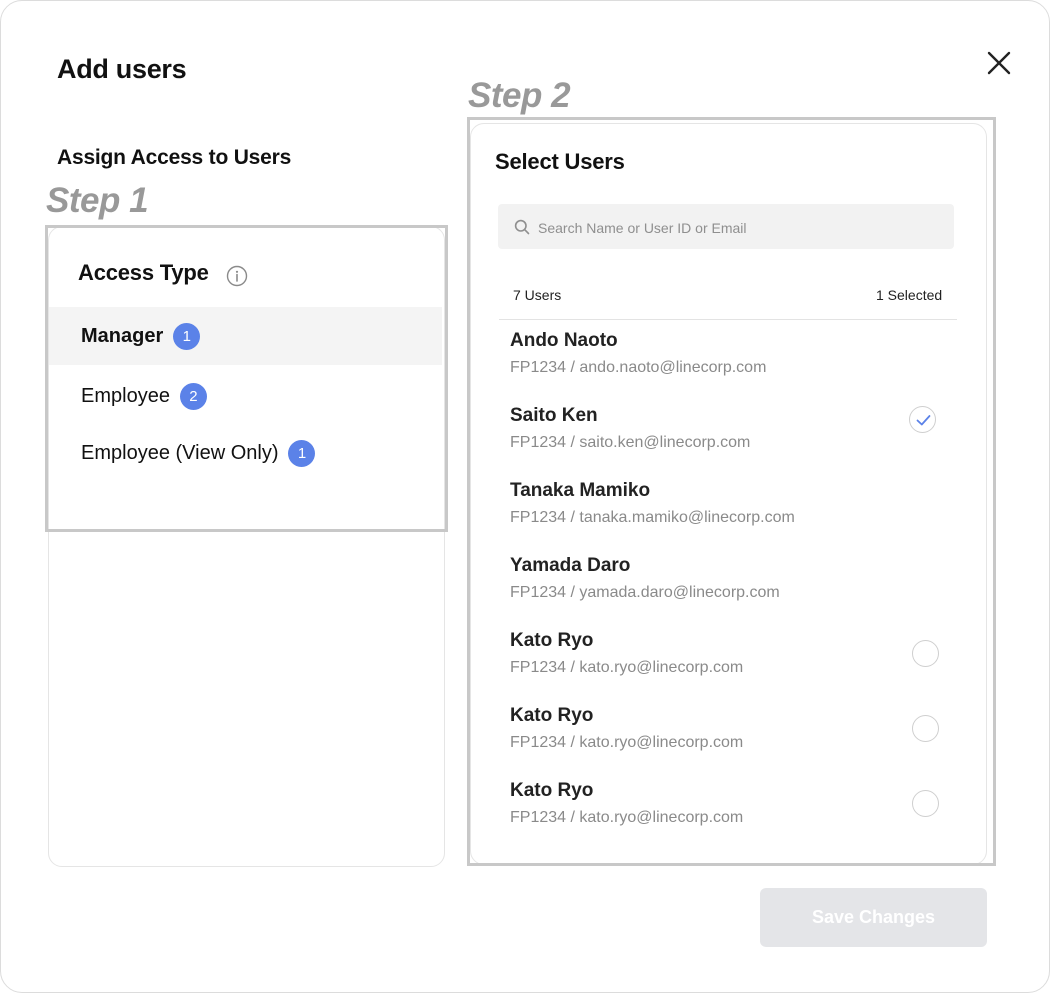  What do you see at coordinates (999, 63) in the screenshot?
I see `close-icon` at bounding box center [999, 63].